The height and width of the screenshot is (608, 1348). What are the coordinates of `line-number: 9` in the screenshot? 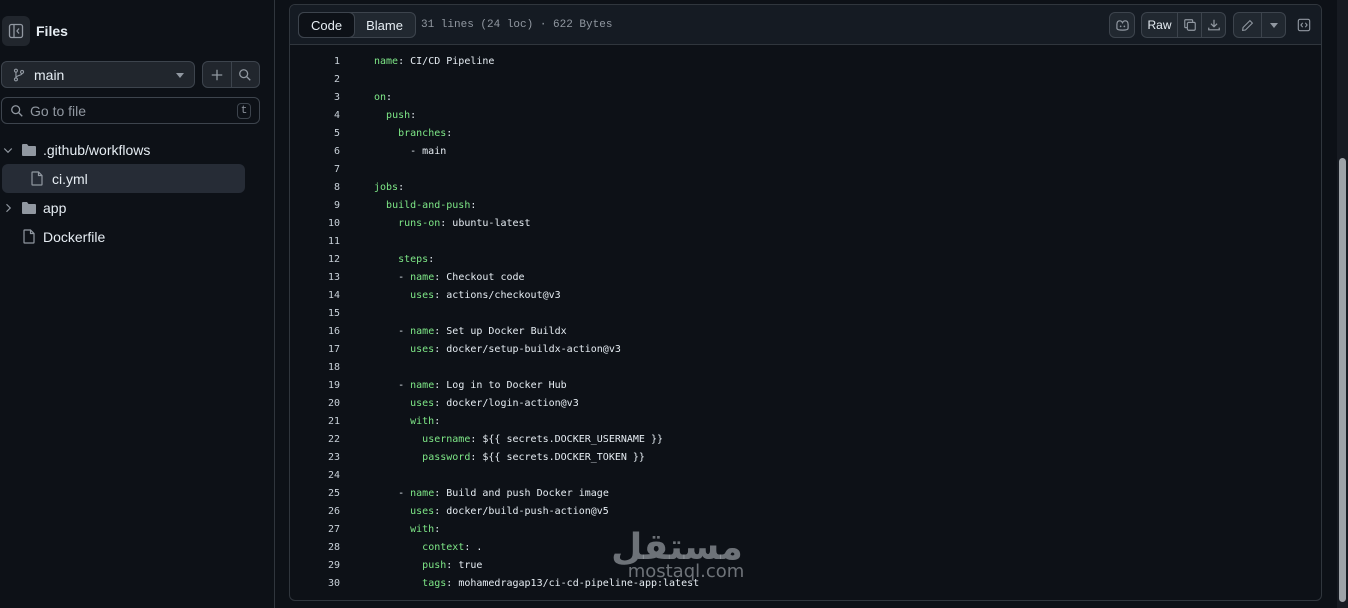 It's located at (325, 206).